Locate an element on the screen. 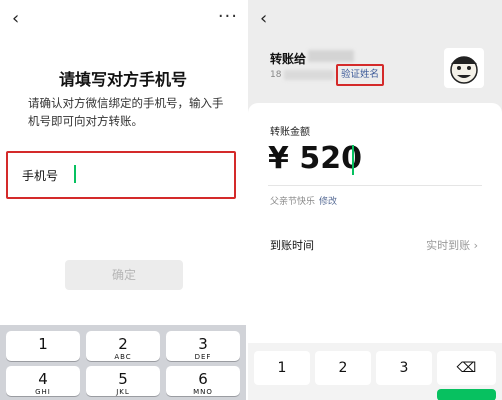 Image resolution: width=502 pixels, height=400 pixels. transfer-remark: 父亲节快乐 修改 is located at coordinates (303, 200).